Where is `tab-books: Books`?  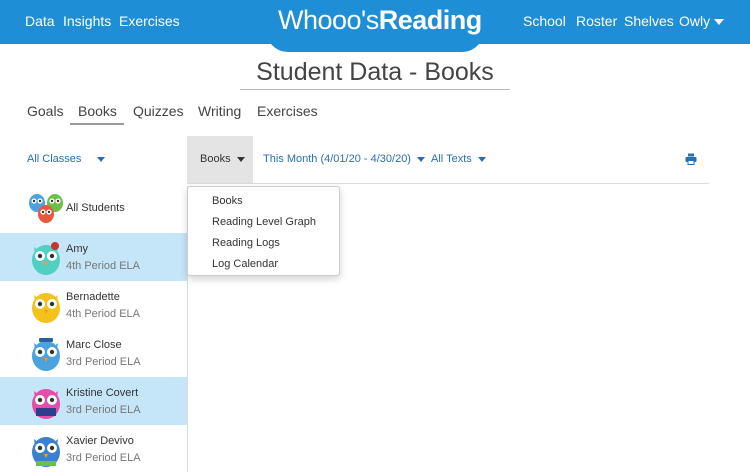 tab-books: Books is located at coordinates (97, 111).